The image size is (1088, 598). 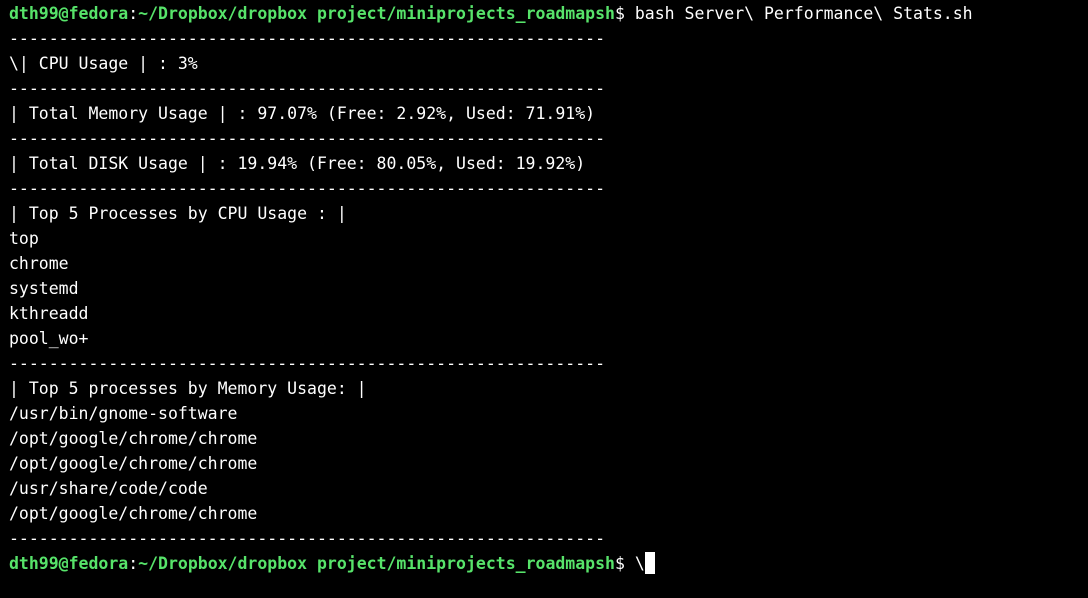 I want to click on top-memory-header: | Top 5 processes by Memory Usage: |, so click(x=188, y=388).